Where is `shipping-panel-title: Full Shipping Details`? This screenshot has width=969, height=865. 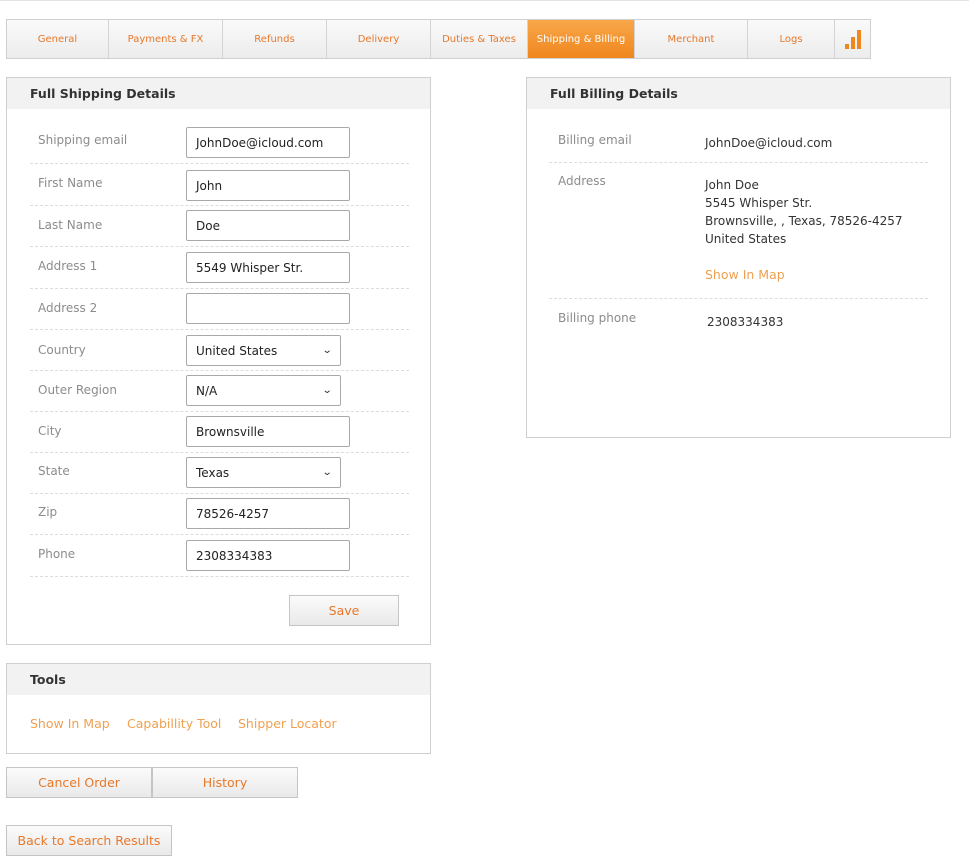 shipping-panel-title: Full Shipping Details is located at coordinates (218, 93).